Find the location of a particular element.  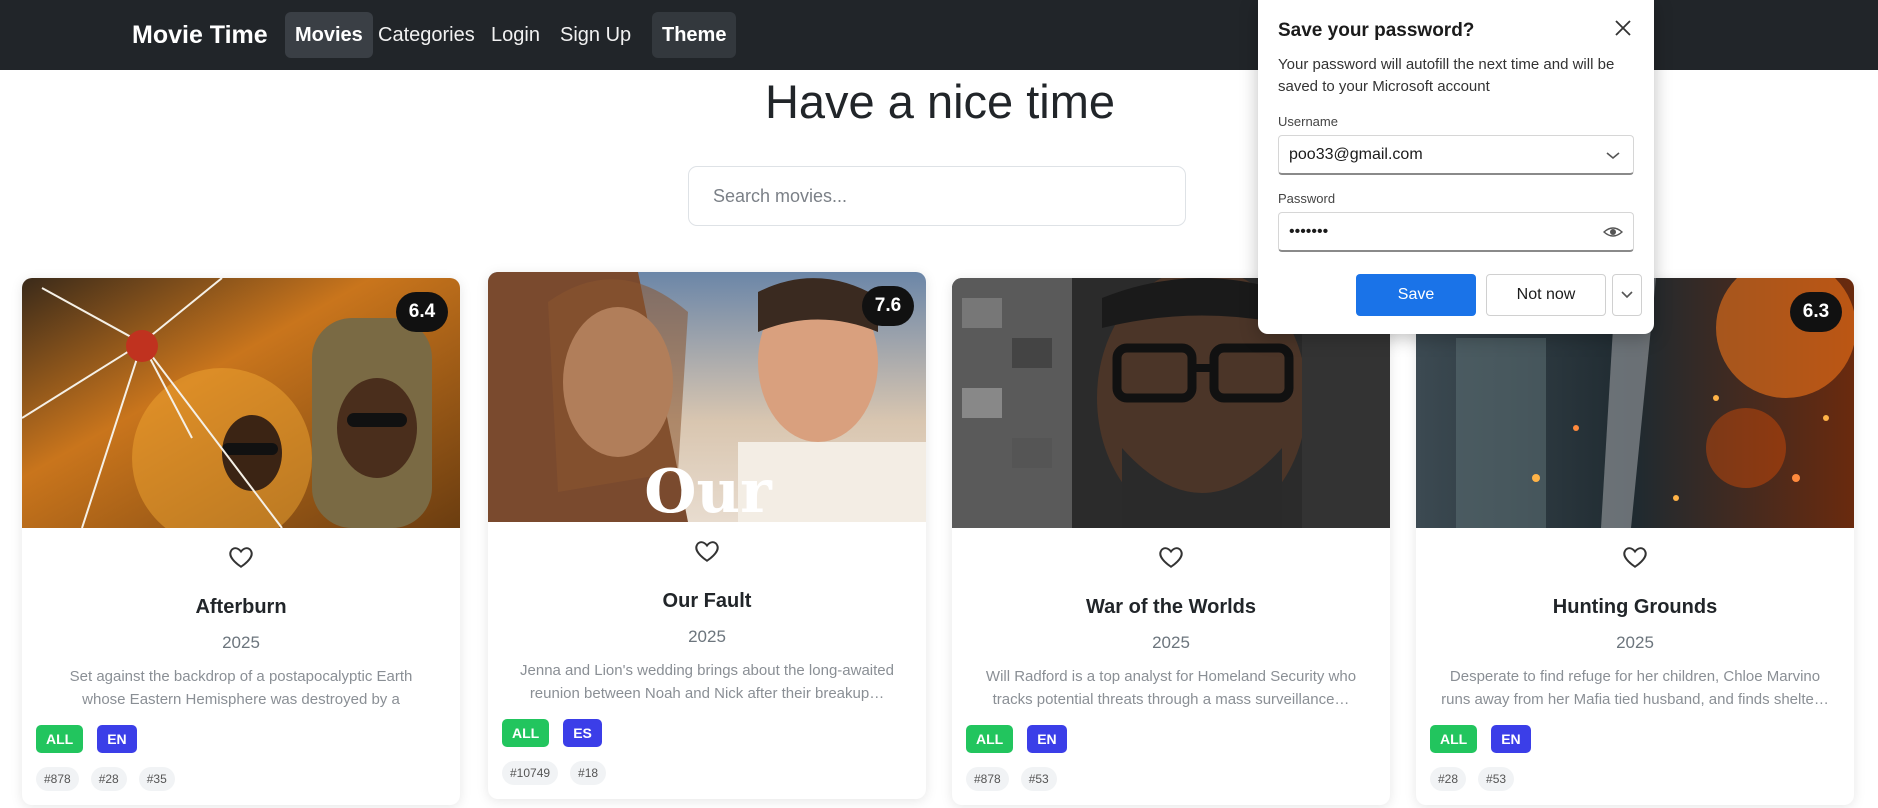

nav-signup: Sign Up is located at coordinates (595, 35).